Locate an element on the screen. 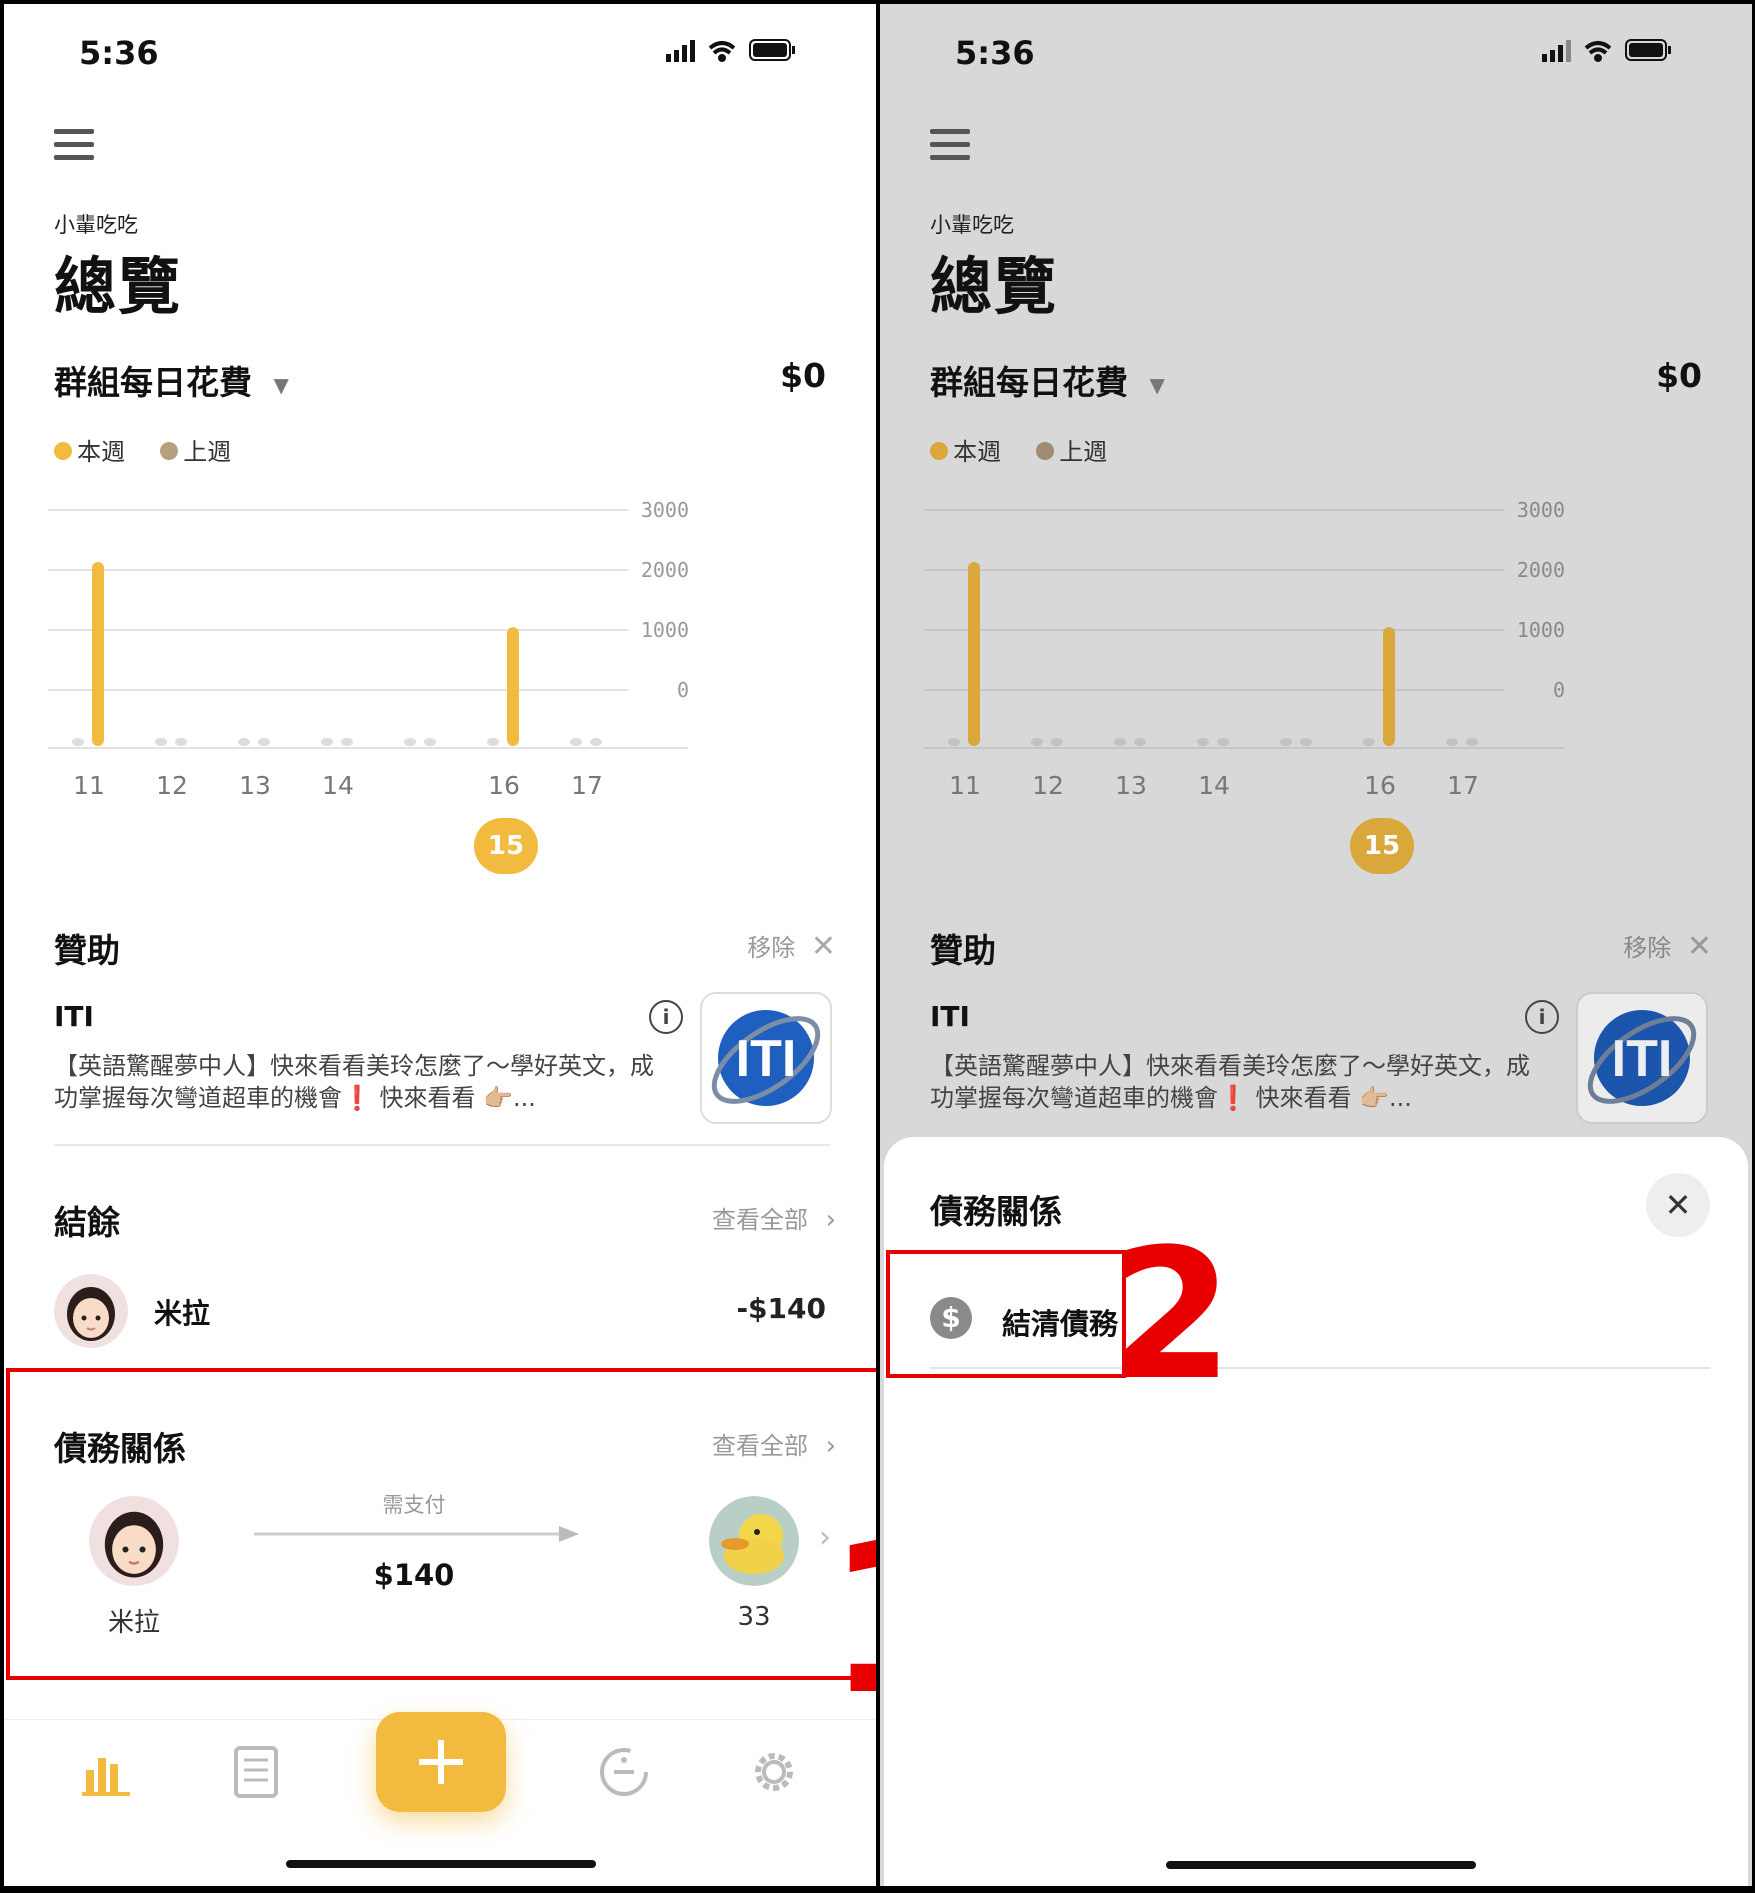 The height and width of the screenshot is (1893, 1755). add-button is located at coordinates (441, 1762).